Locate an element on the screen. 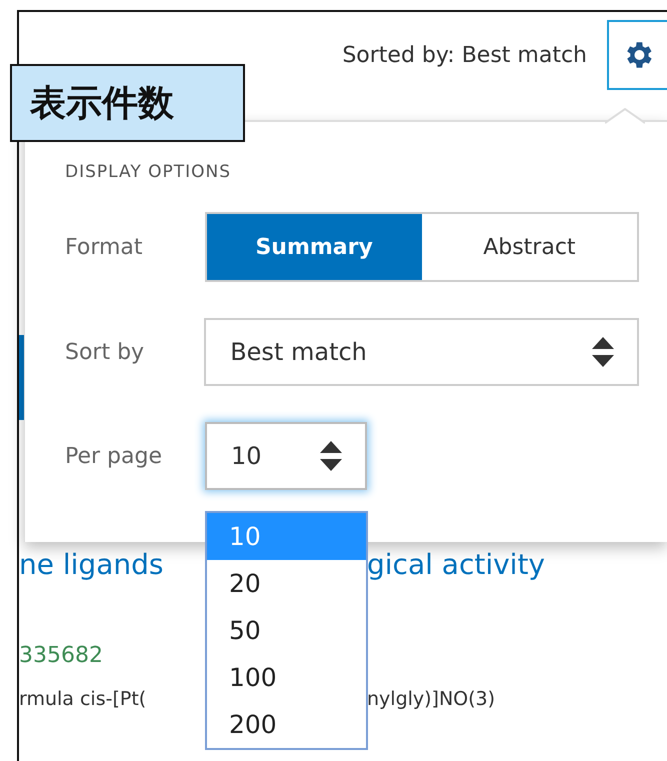 The width and height of the screenshot is (667, 761). per-page-label: Per page is located at coordinates (114, 456).